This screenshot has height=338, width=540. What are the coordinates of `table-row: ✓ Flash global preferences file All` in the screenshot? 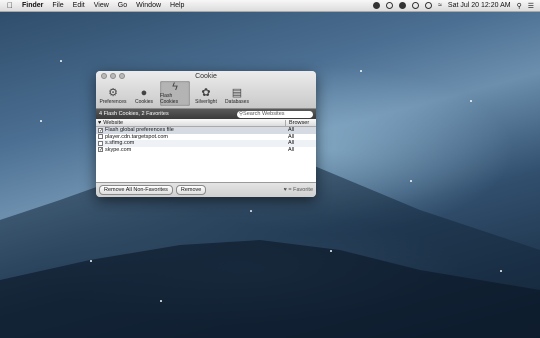 It's located at (206, 130).